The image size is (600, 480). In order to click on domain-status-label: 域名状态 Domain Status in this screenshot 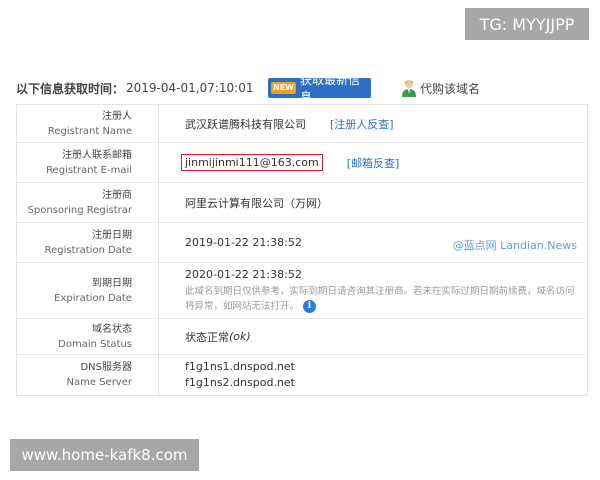, I will do `click(88, 336)`.